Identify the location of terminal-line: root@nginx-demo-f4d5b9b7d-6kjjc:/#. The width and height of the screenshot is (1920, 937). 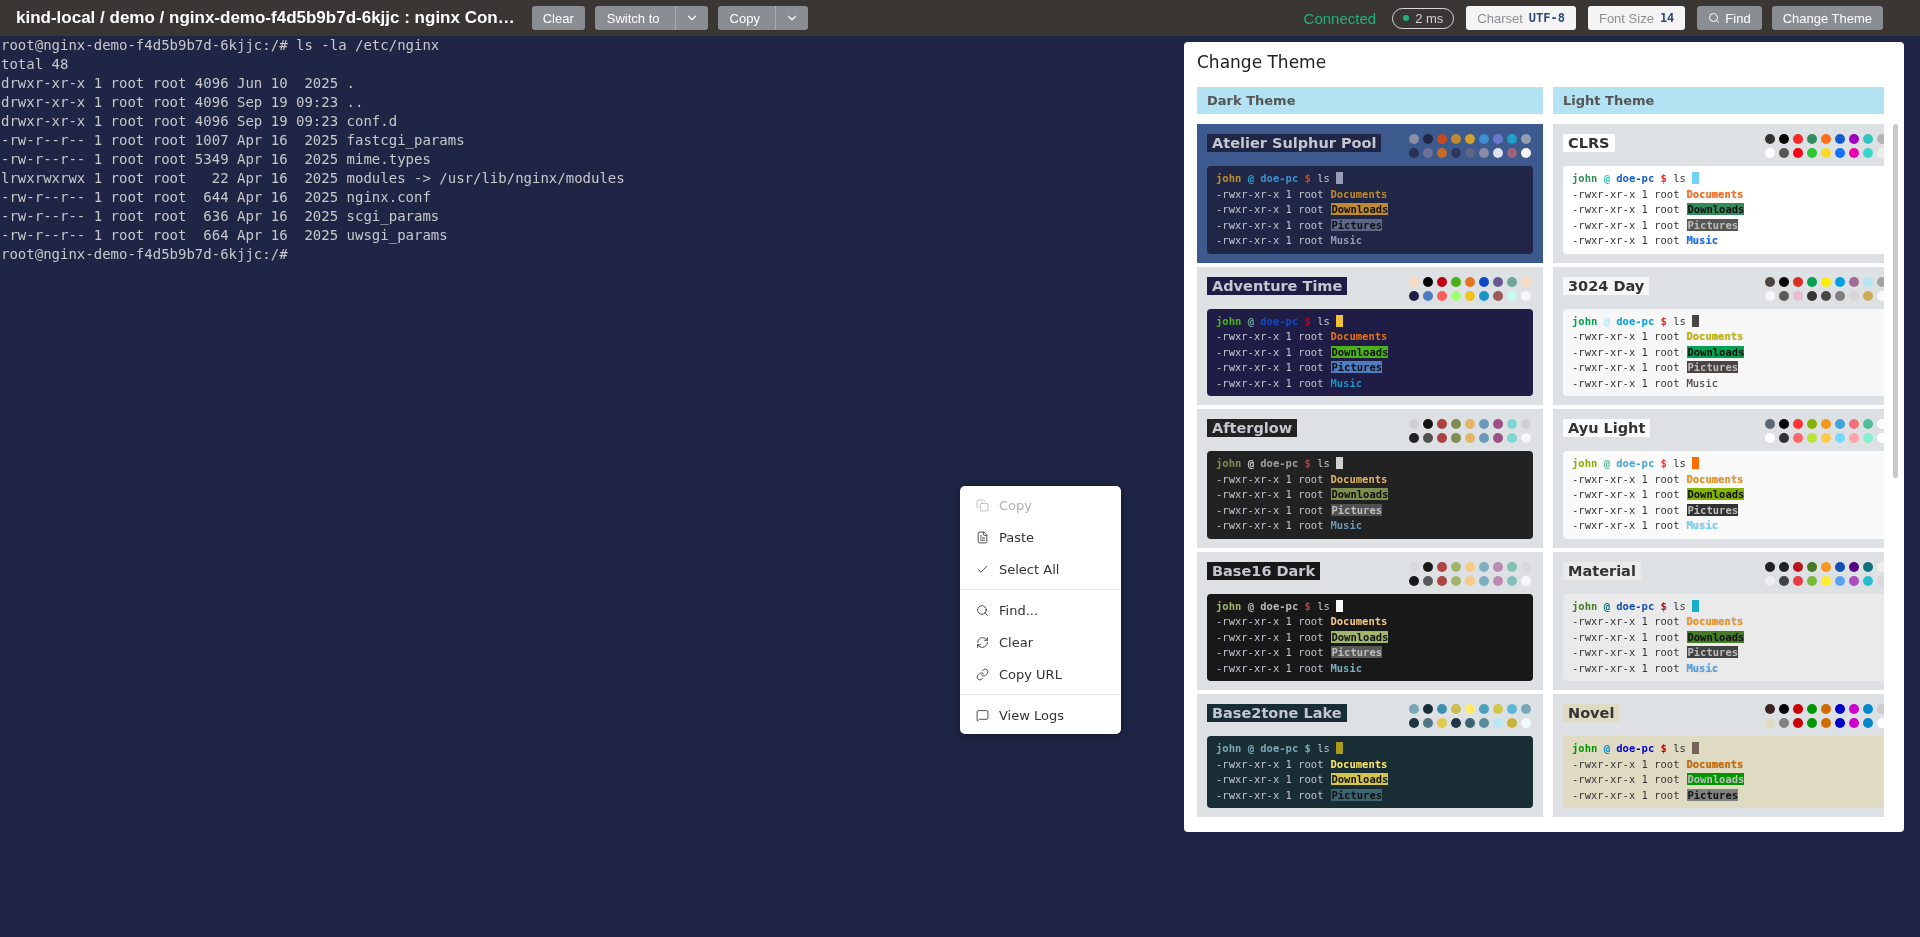
(144, 254).